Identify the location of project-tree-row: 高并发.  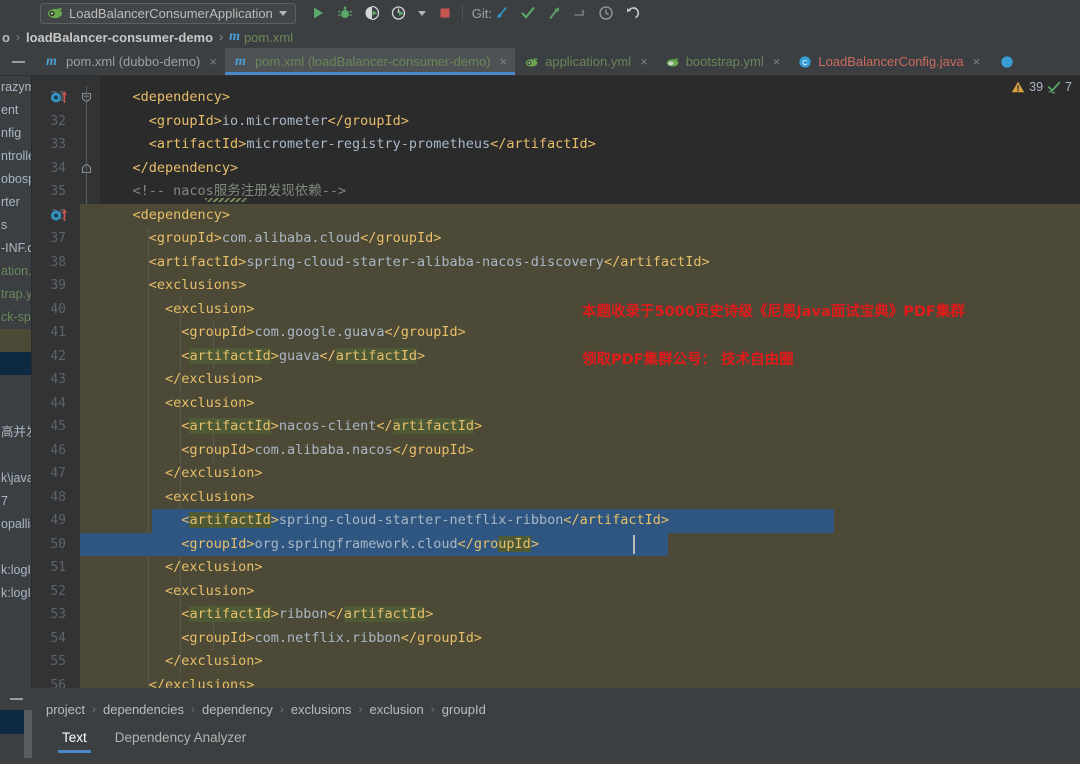
(16, 432).